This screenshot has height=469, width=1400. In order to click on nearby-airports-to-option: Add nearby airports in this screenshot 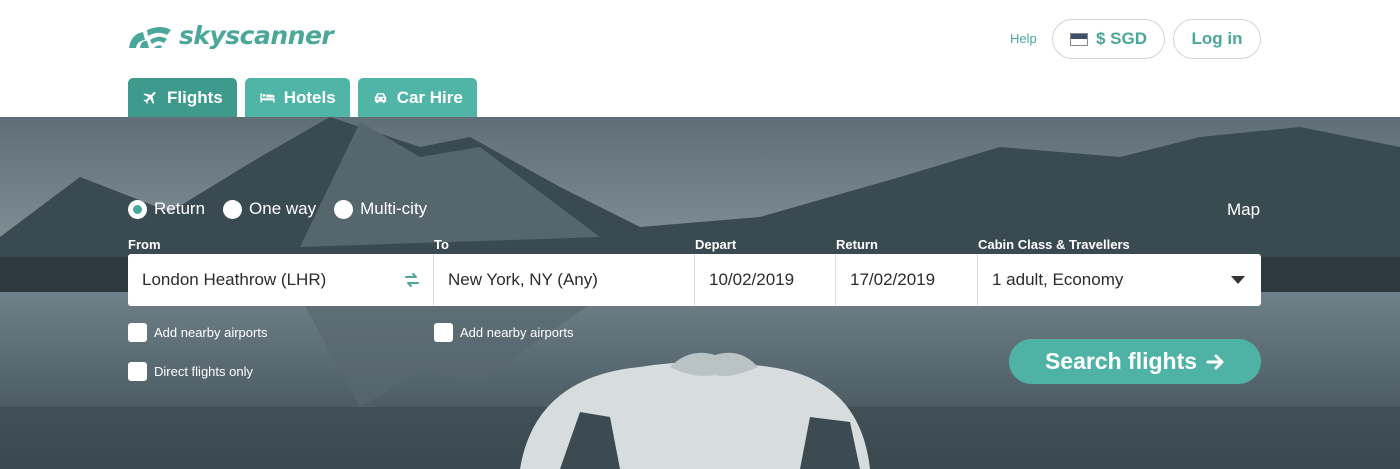, I will do `click(503, 332)`.